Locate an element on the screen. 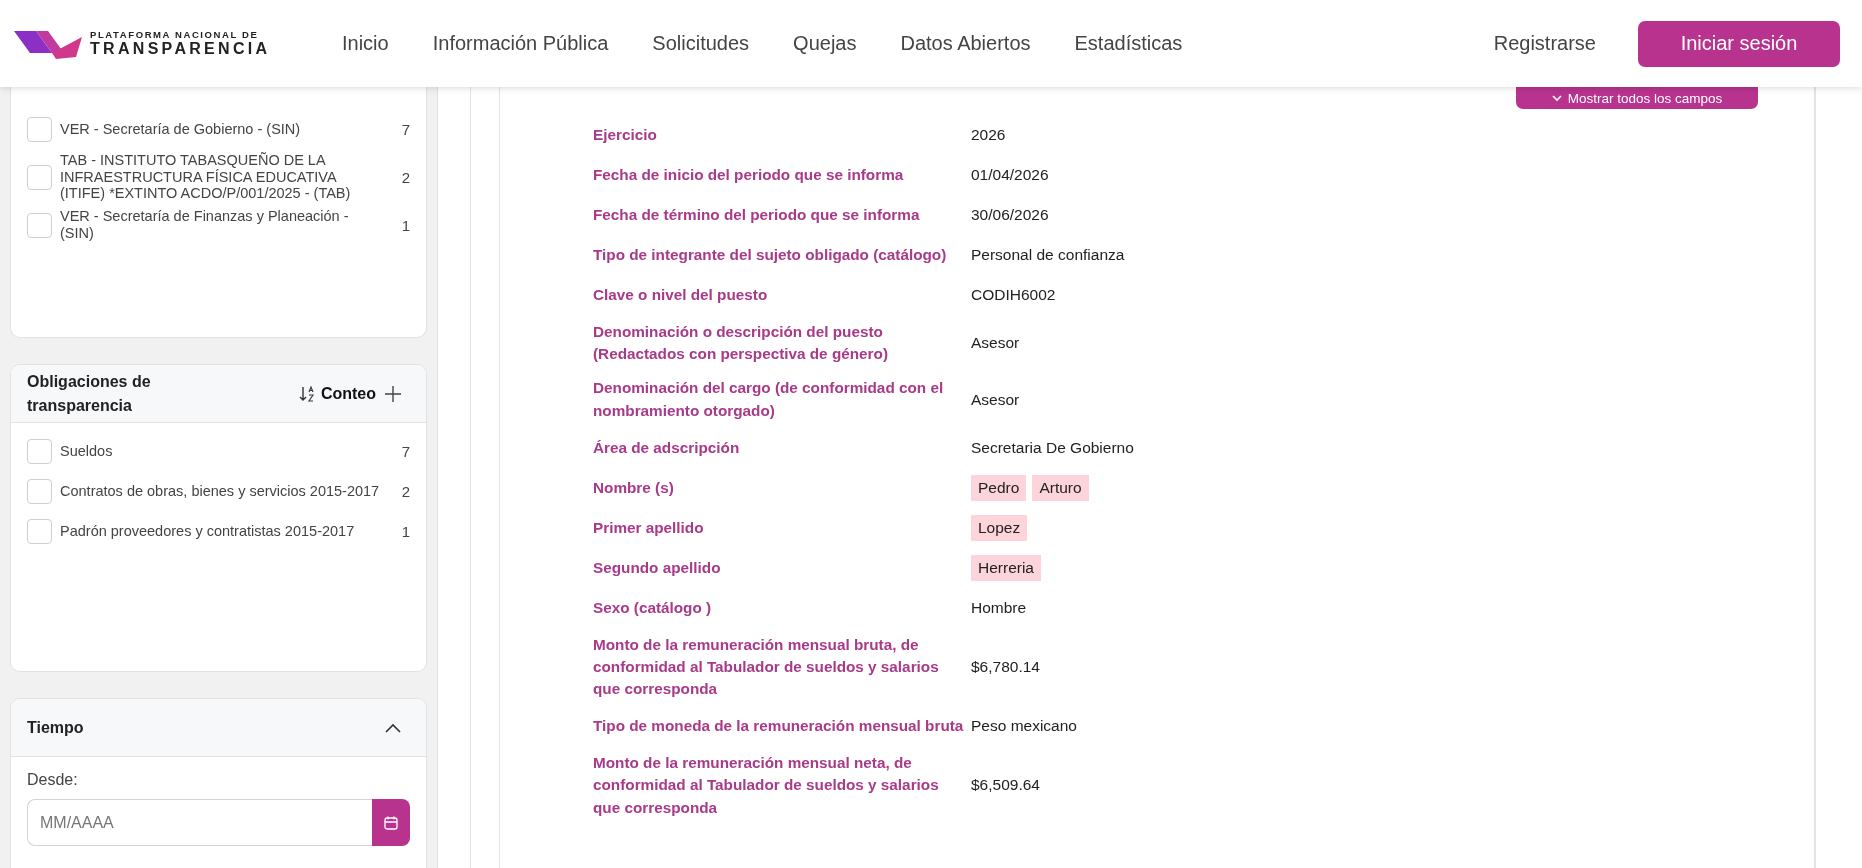  field-label: Denominación o descripción del puesto (Redactados con perspectiva de género) is located at coordinates (741, 343).